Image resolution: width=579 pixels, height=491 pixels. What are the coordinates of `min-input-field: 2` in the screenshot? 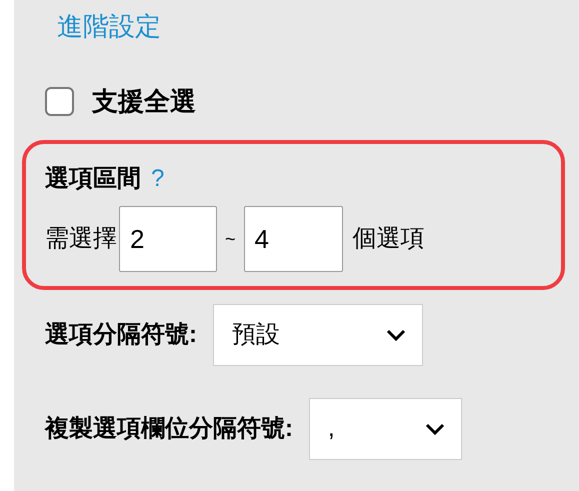 It's located at (168, 239).